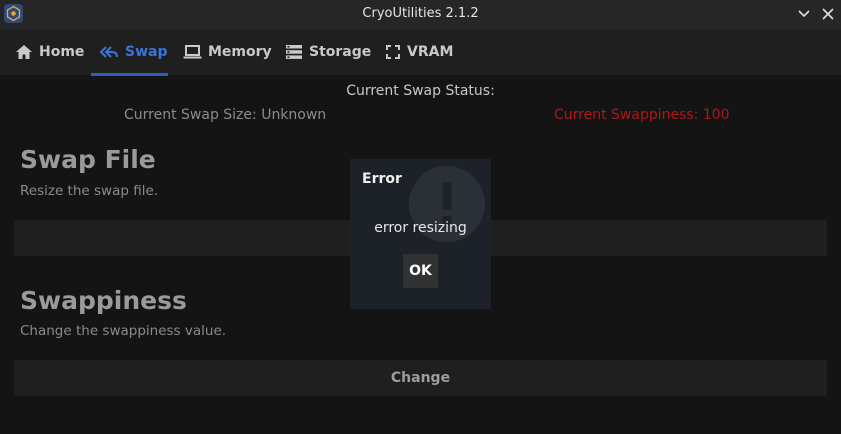 The image size is (841, 434). What do you see at coordinates (420, 378) in the screenshot?
I see `change-swappiness-button: Change` at bounding box center [420, 378].